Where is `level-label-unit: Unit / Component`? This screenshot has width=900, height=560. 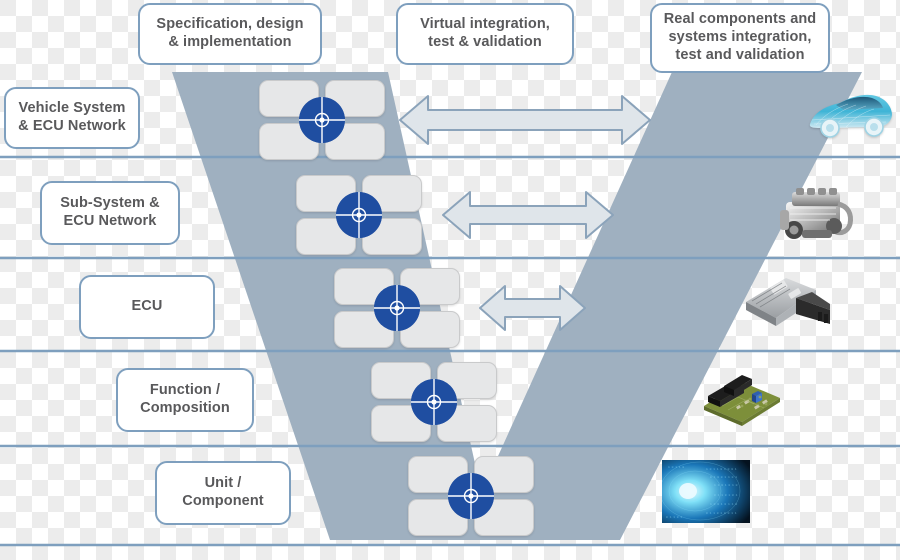
level-label-unit: Unit / Component is located at coordinates (223, 493).